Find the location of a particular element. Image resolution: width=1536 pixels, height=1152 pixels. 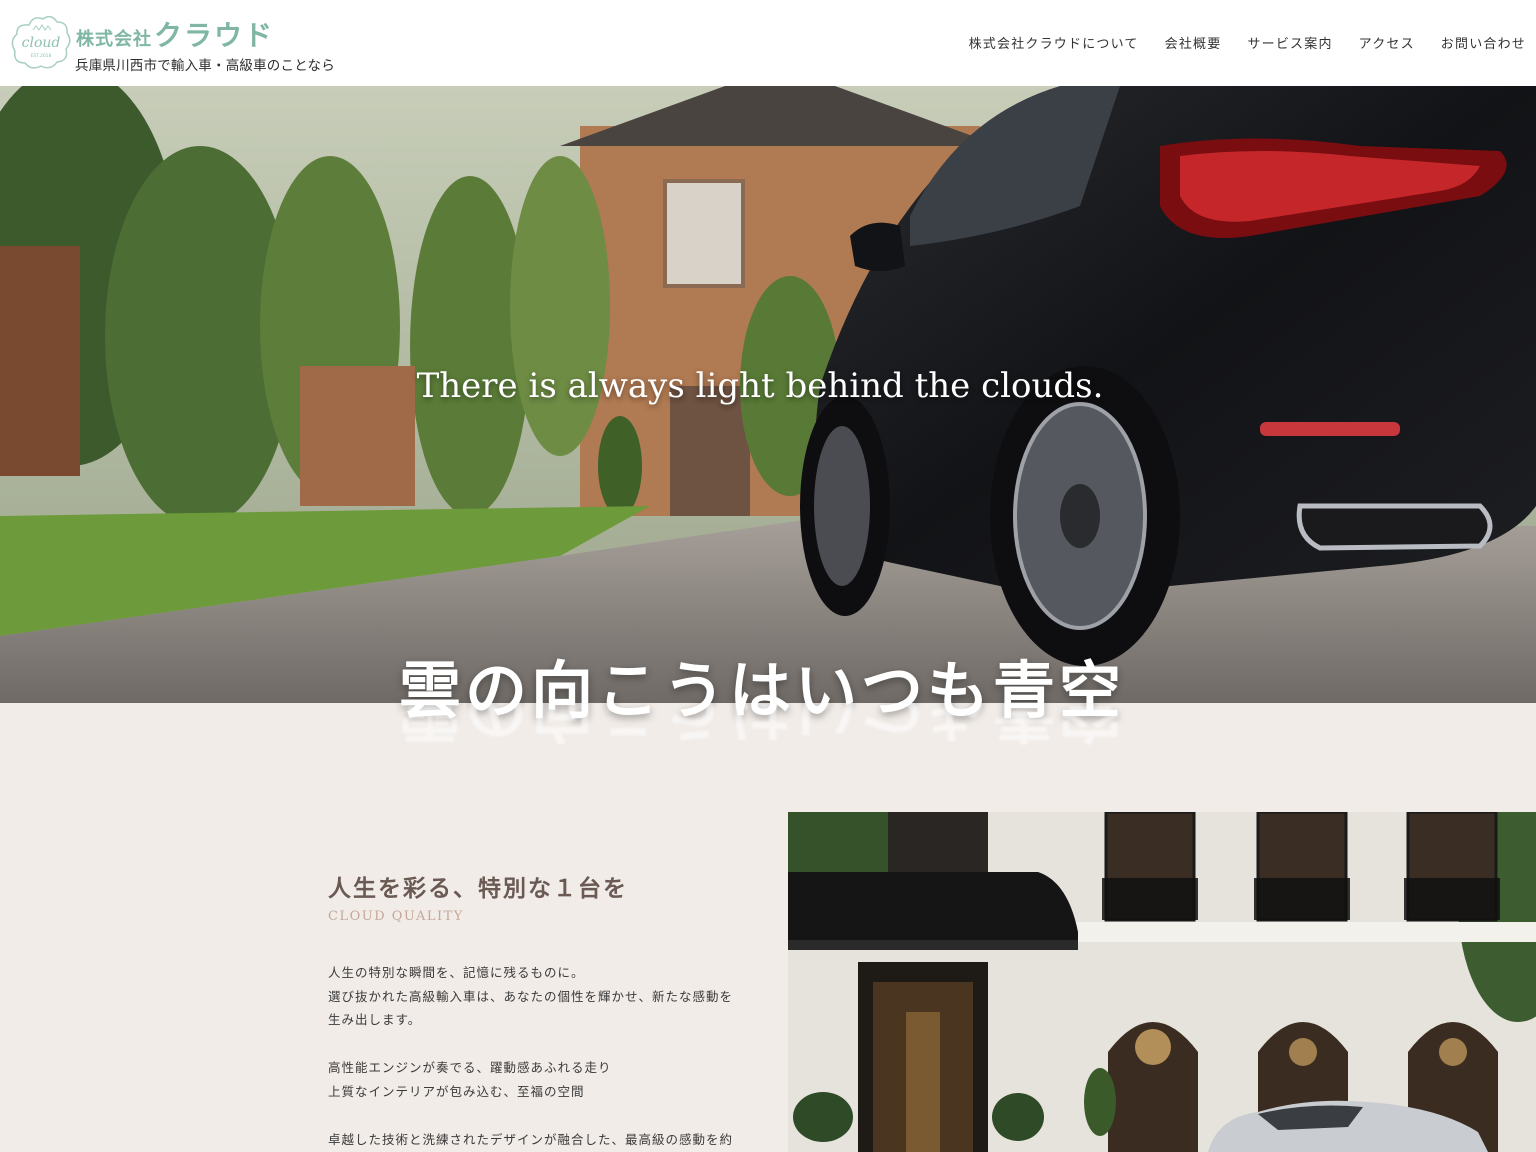

section-subheading: CLOUD QUALITY is located at coordinates (396, 916).